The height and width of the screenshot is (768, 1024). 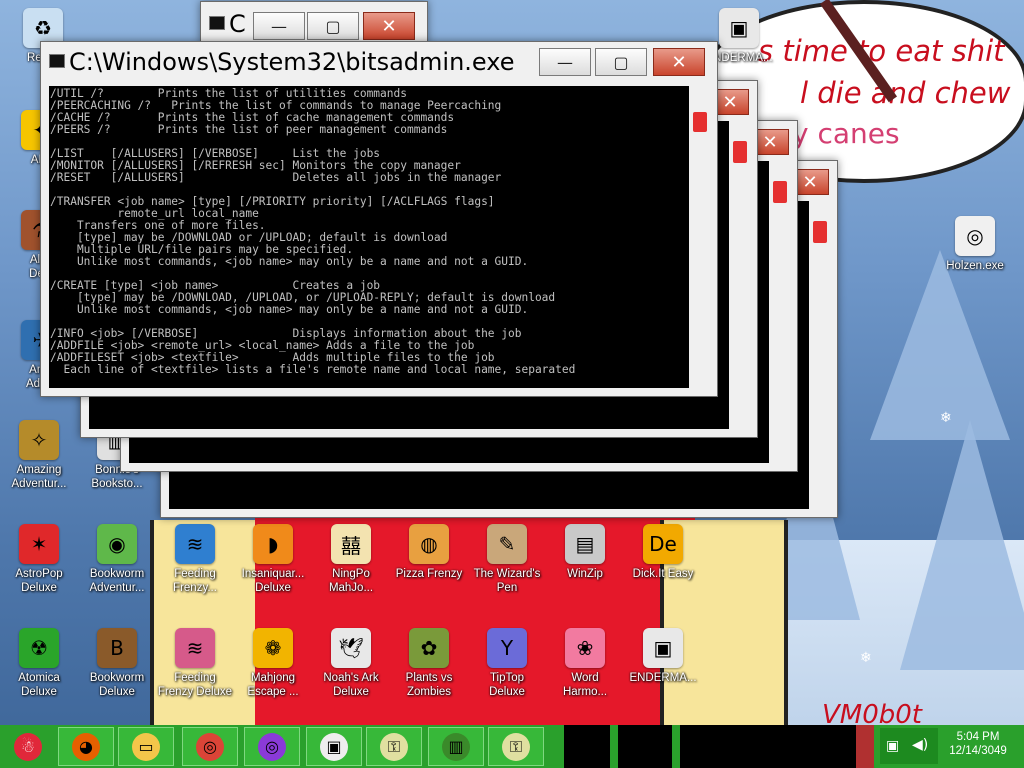 What do you see at coordinates (739, 28) in the screenshot?
I see `enderman-top-icon: ▣` at bounding box center [739, 28].